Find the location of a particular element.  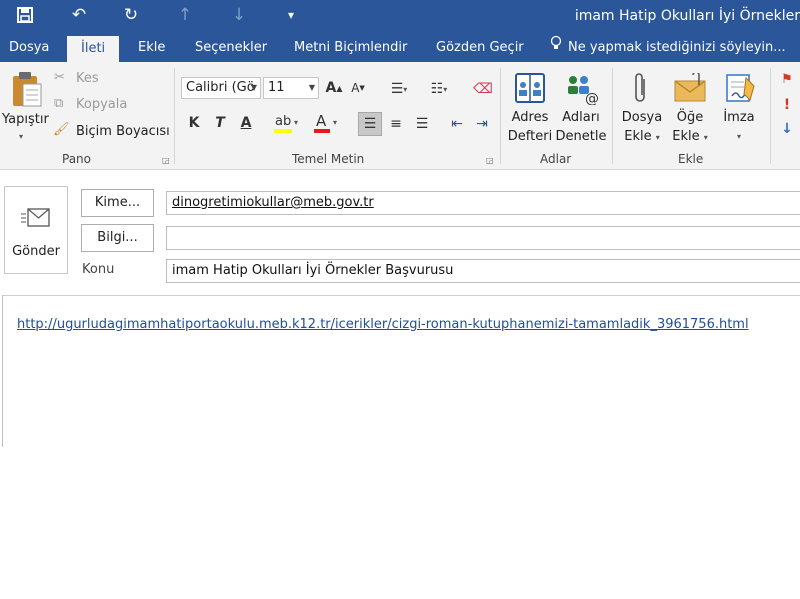

paste-icon is located at coordinates (27, 89).